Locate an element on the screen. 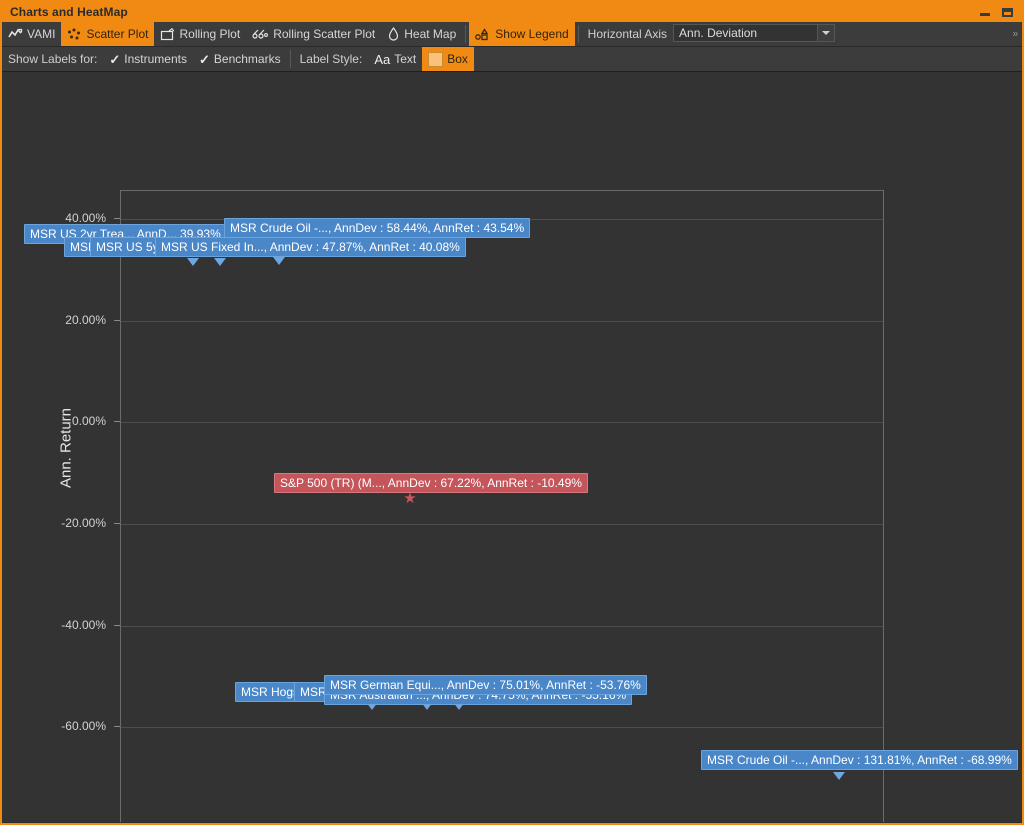 The image size is (1024, 825). label-style-label: Label Style: is located at coordinates (331, 59).